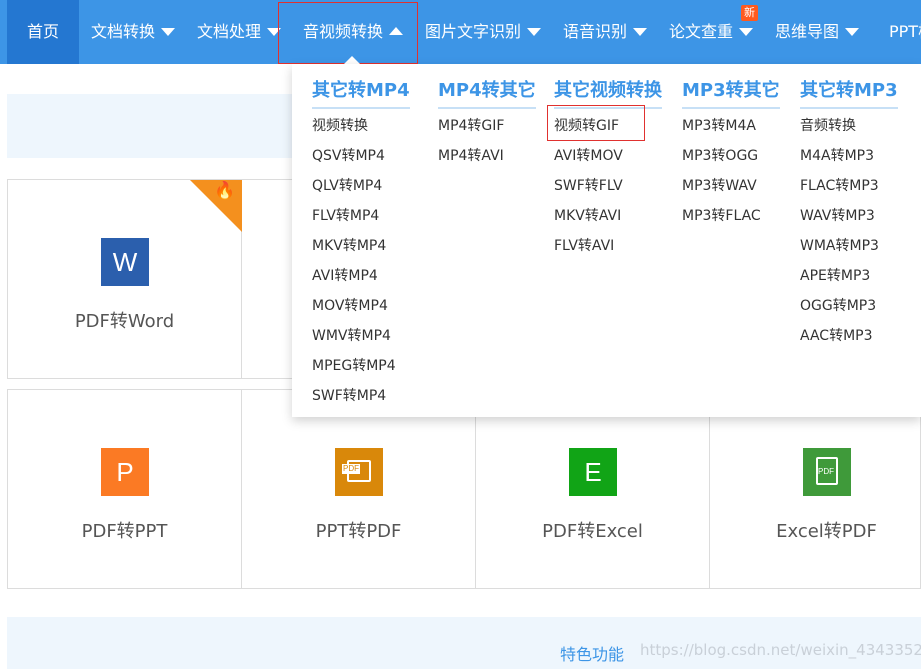  What do you see at coordinates (487, 92) in the screenshot?
I see `col-title-mp4-to-other: MP4转其它` at bounding box center [487, 92].